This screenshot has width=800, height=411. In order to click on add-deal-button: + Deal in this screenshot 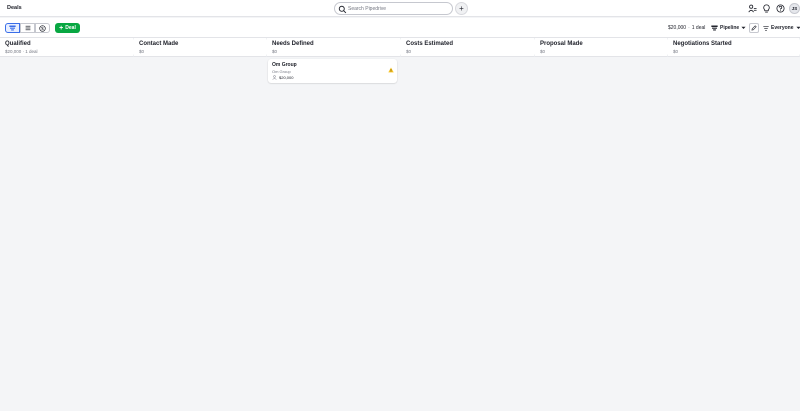, I will do `click(67, 28)`.